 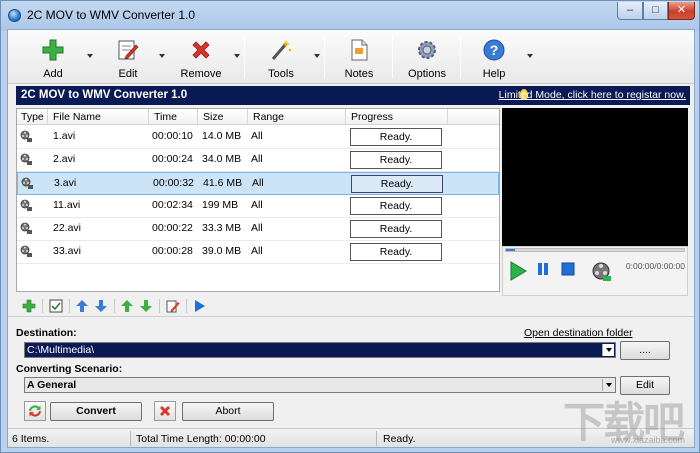 I want to click on file-time: 00:02:34, so click(x=172, y=205).